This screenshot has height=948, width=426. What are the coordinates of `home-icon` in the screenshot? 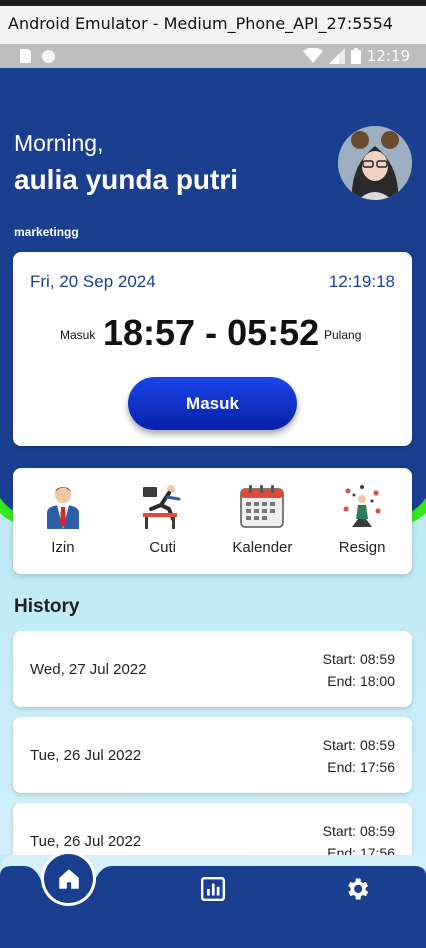 It's located at (68, 878).